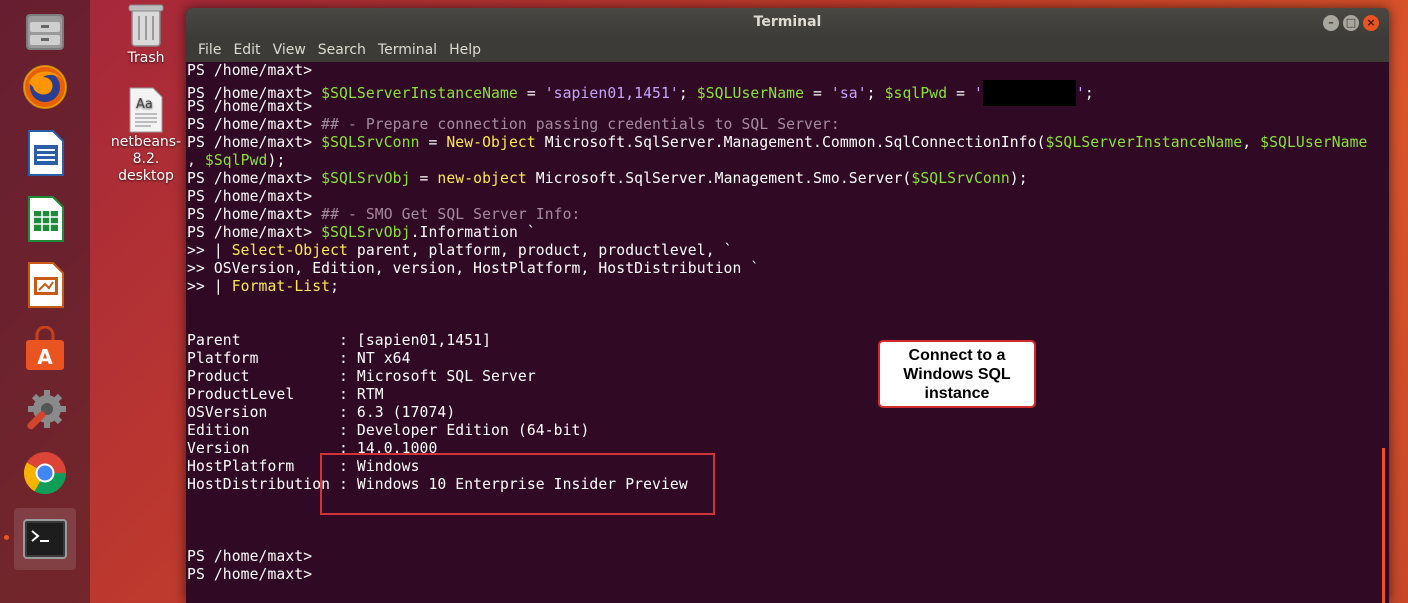  Describe the element at coordinates (45, 285) in the screenshot. I see `impress-launcher` at that location.